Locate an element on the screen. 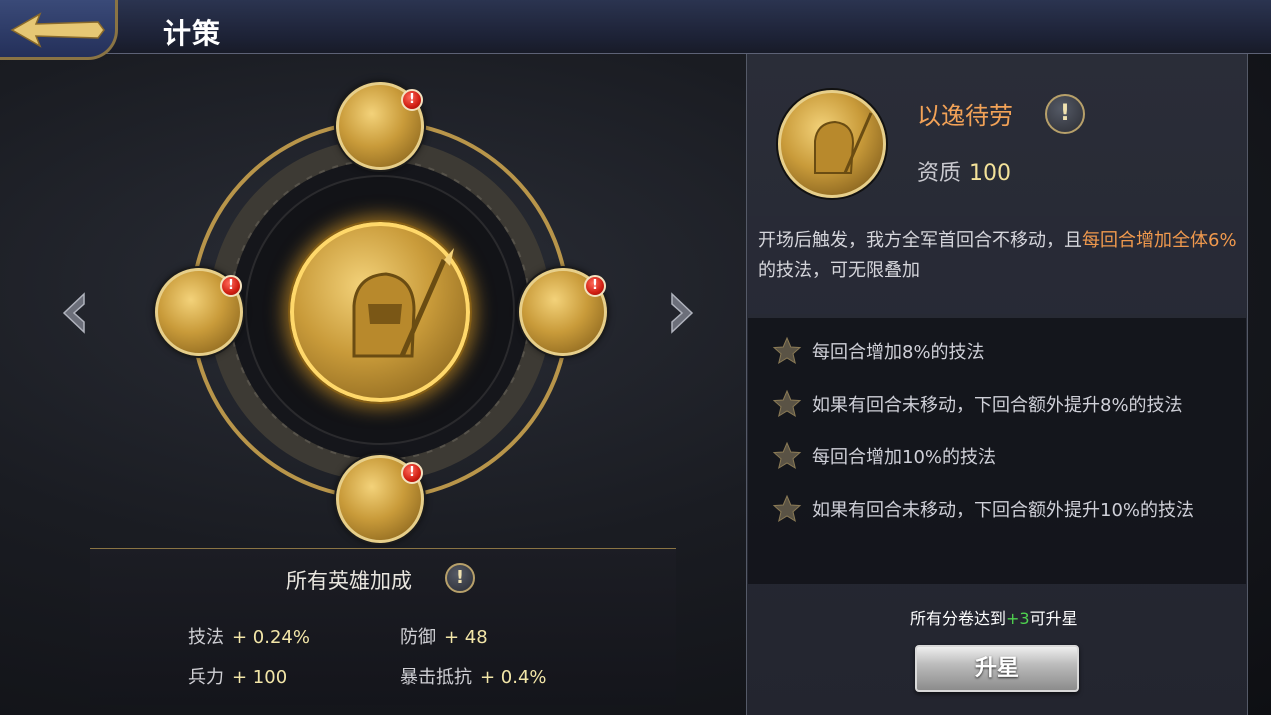 This screenshot has width=1271, height=715. next-arrow-icon is located at coordinates (681, 313).